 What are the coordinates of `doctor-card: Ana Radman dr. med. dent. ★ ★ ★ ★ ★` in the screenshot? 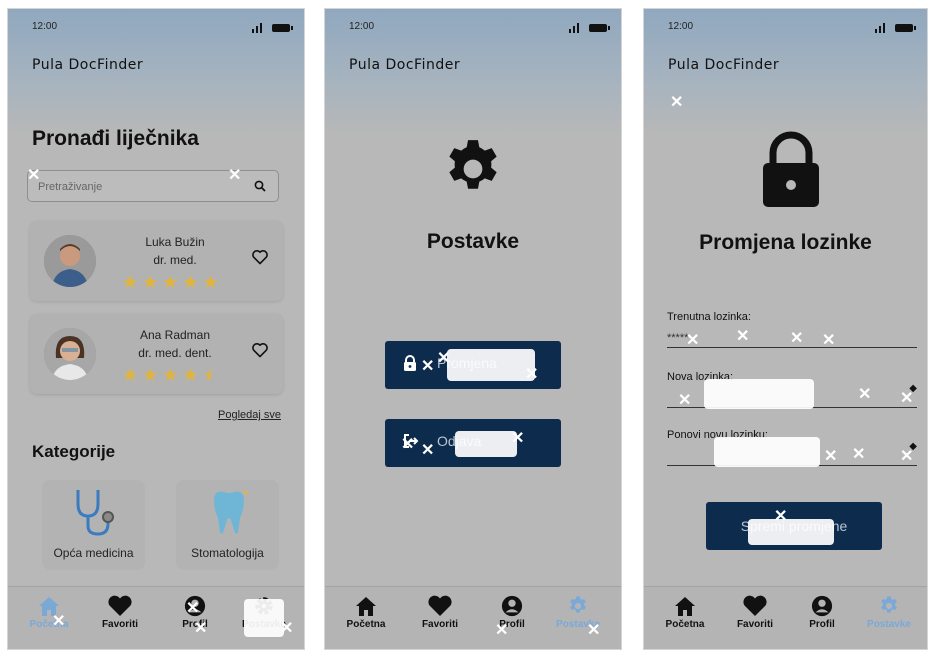 It's located at (156, 354).